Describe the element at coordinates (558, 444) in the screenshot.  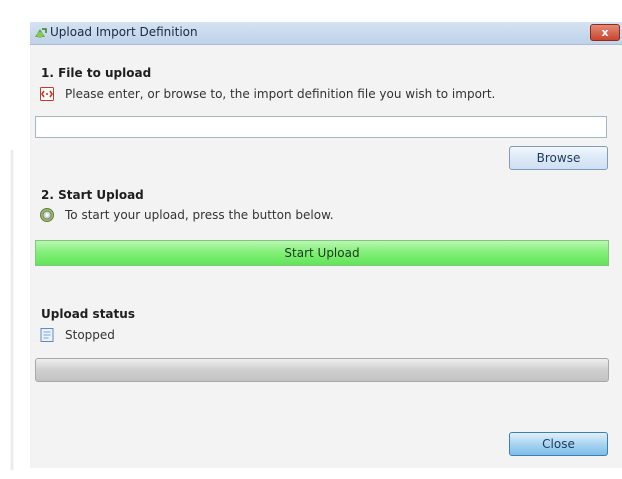
I see `close-button: Close` at that location.